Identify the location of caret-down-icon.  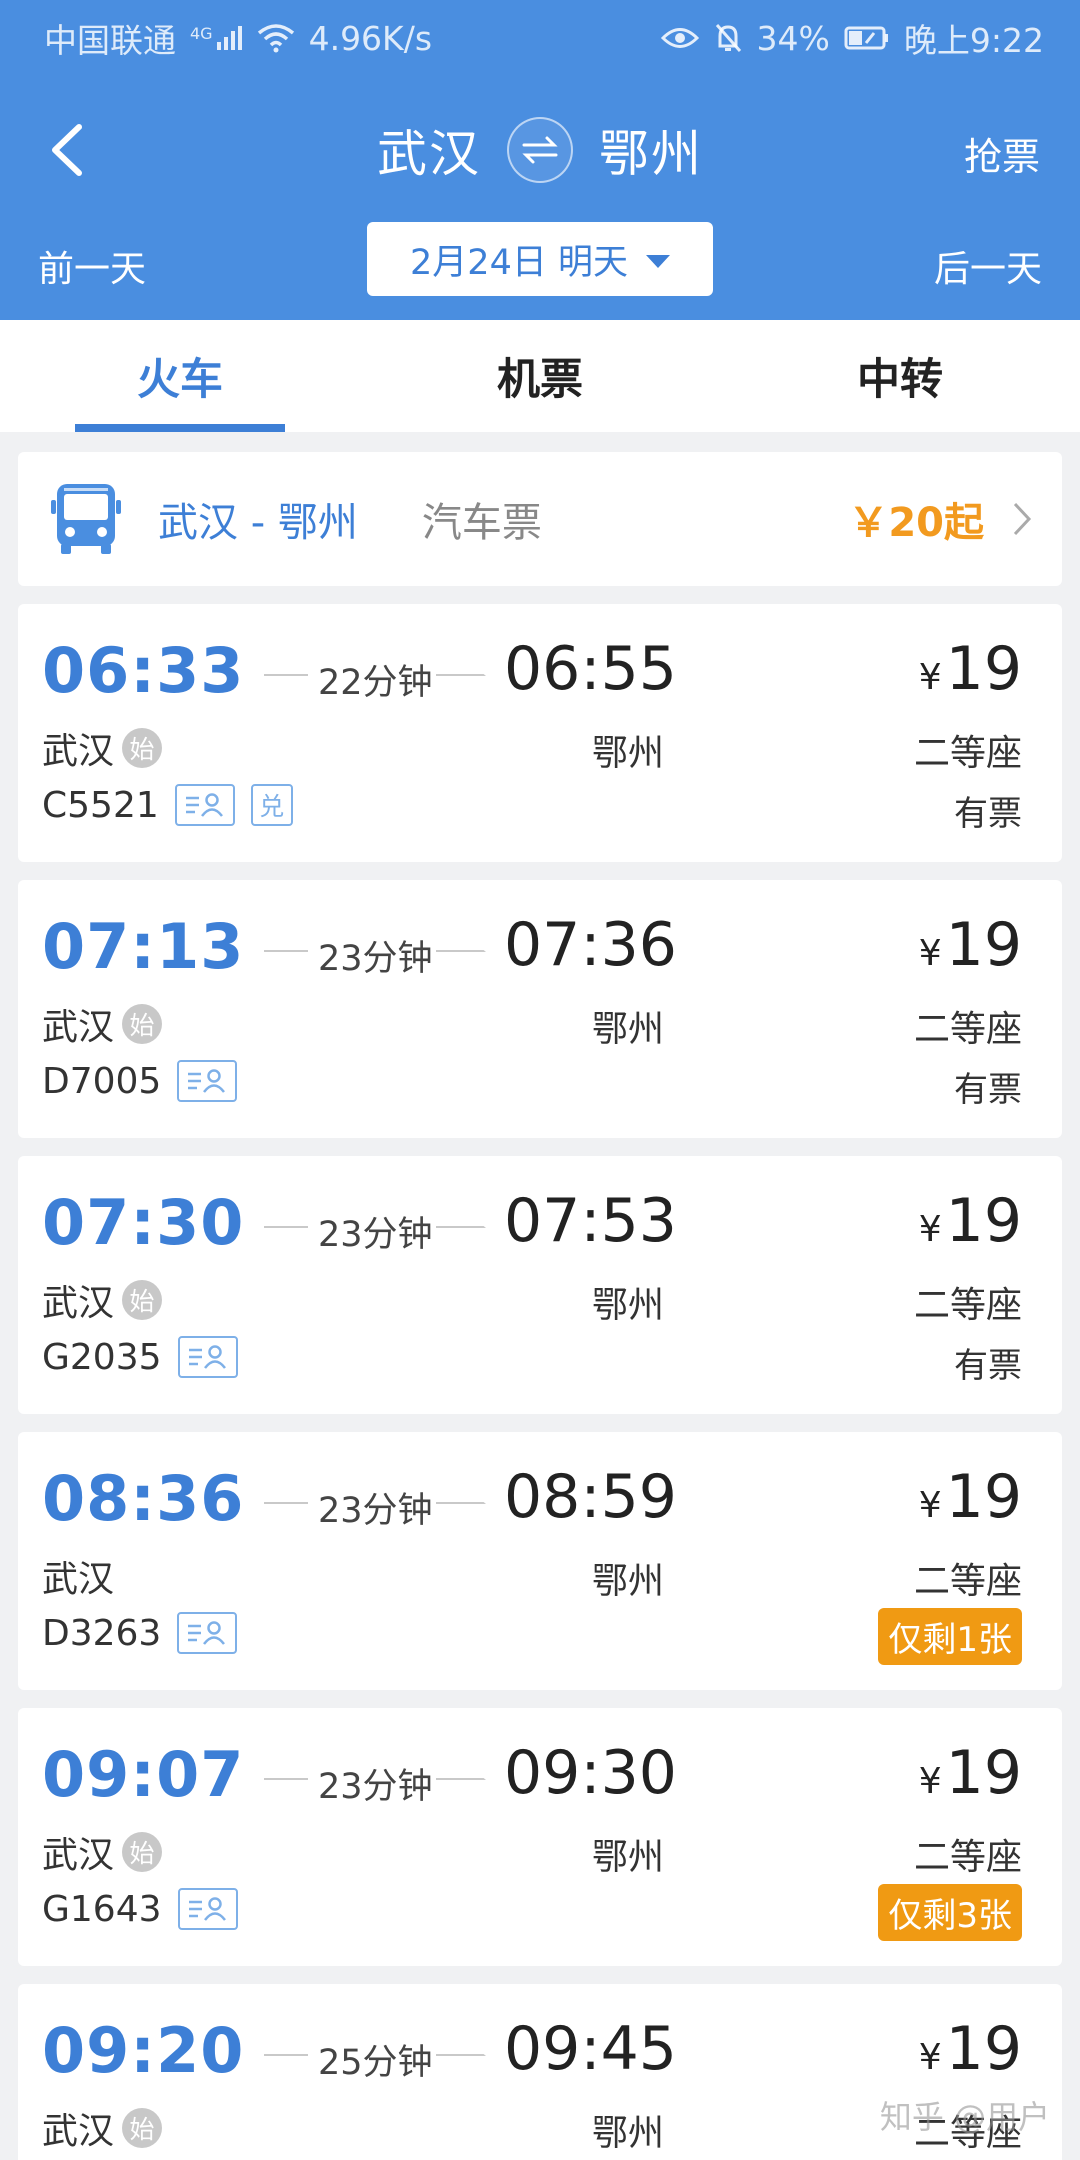
(657, 261).